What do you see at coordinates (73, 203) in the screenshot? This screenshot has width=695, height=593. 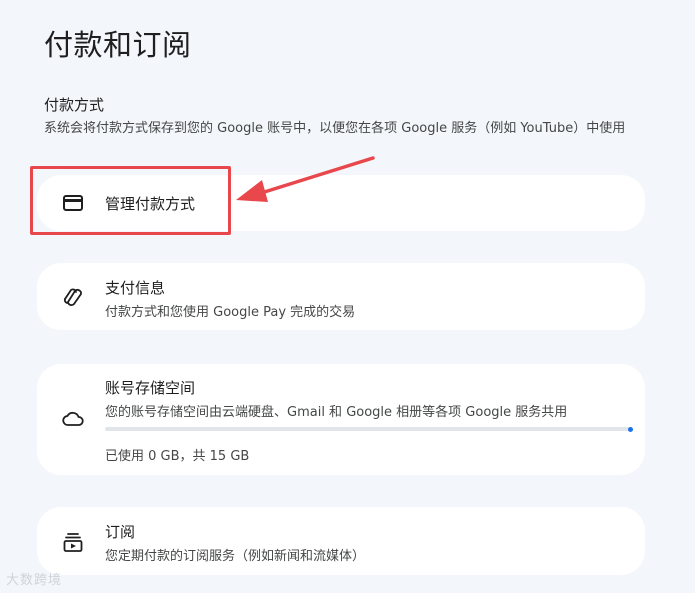 I see `credit-card-icon` at bounding box center [73, 203].